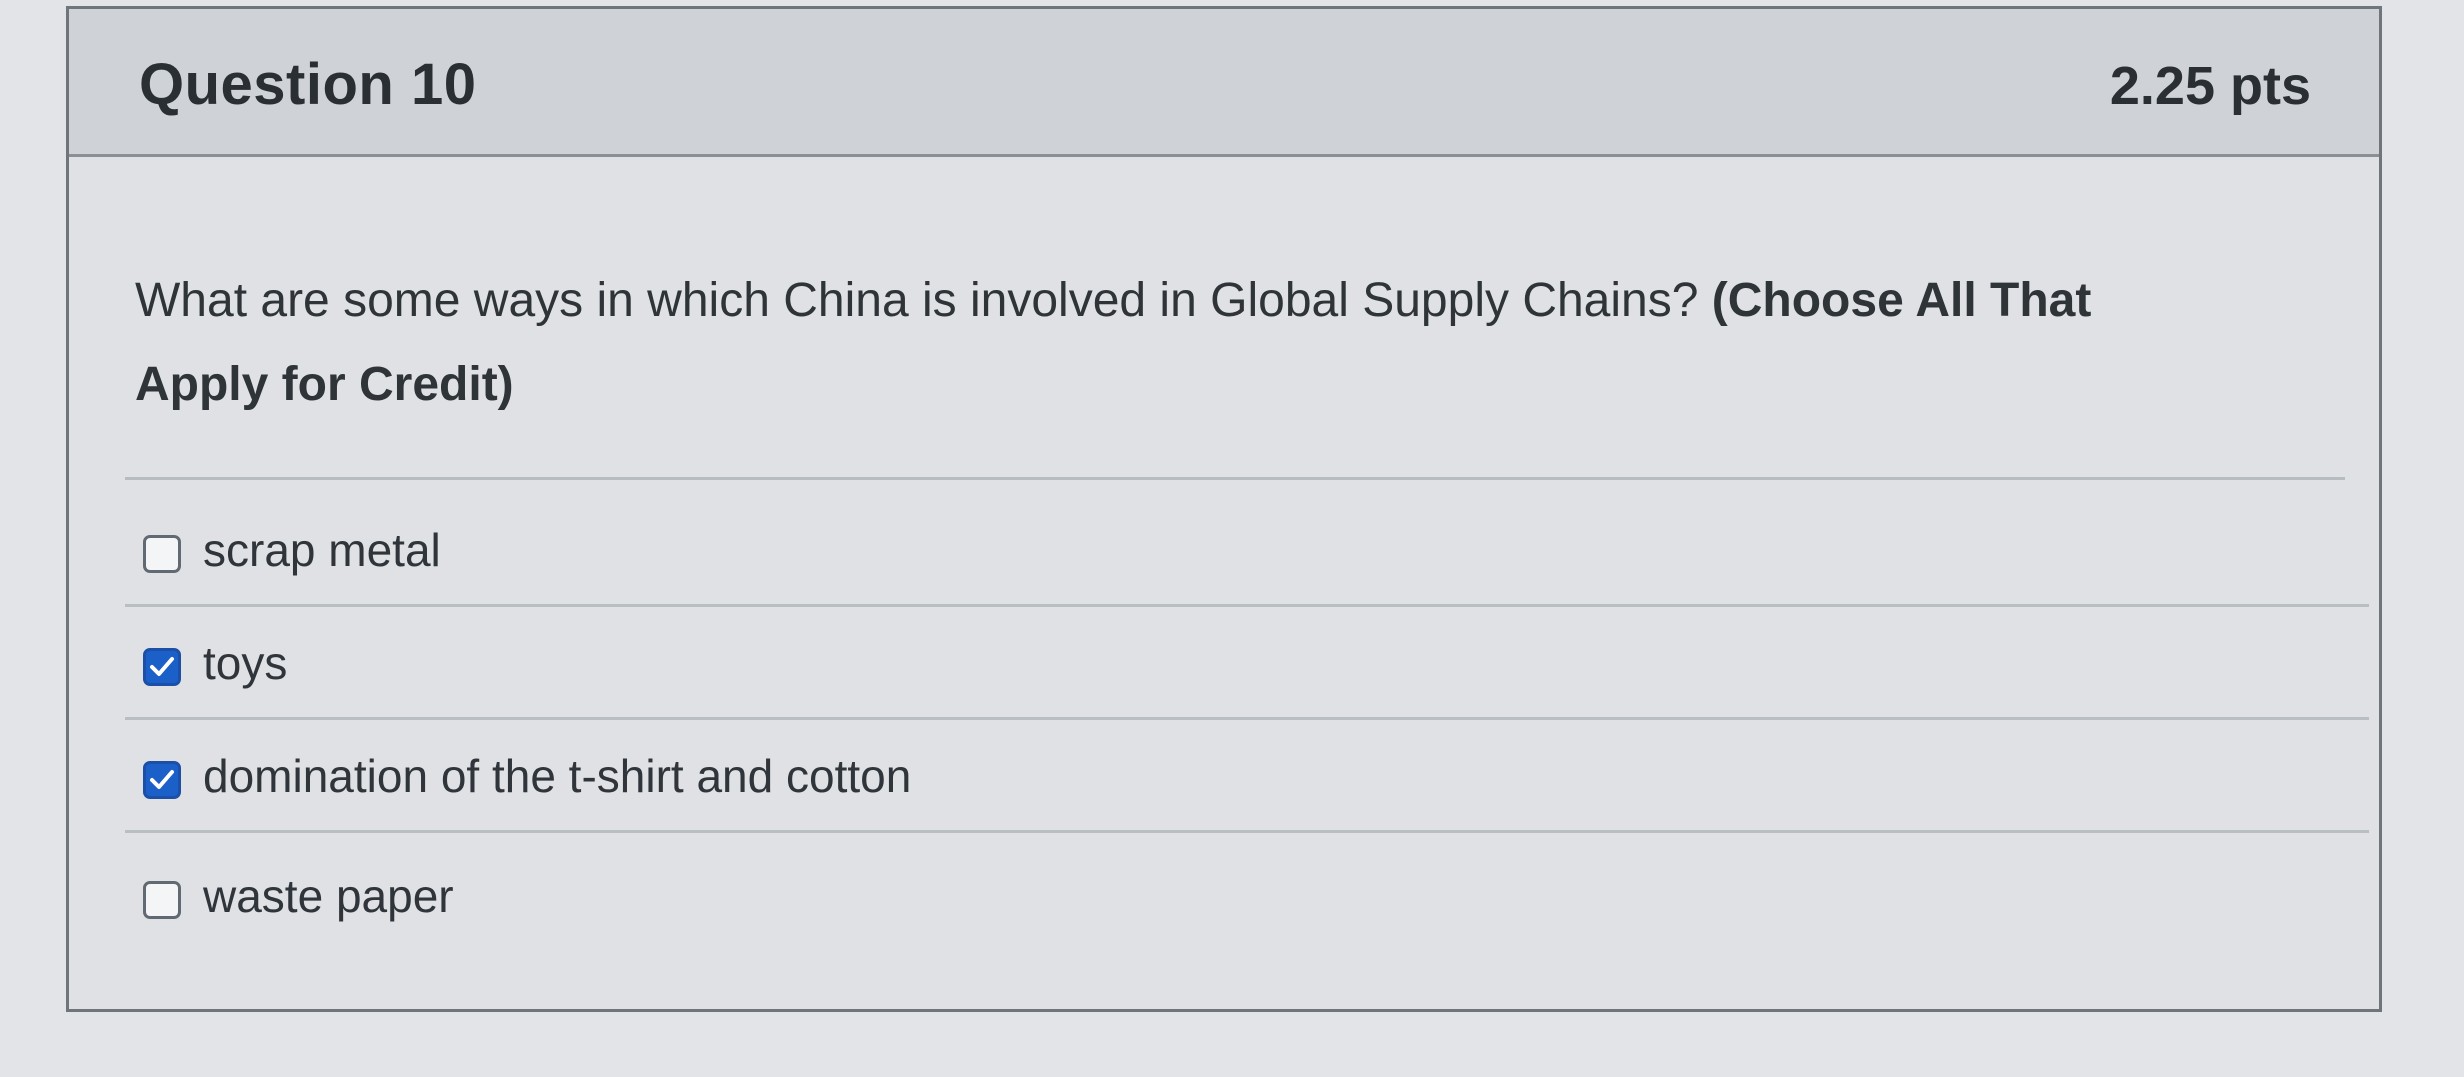 The width and height of the screenshot is (2464, 1077). I want to click on answer-option: domination of the t-shirt and cotton, so click(1247, 778).